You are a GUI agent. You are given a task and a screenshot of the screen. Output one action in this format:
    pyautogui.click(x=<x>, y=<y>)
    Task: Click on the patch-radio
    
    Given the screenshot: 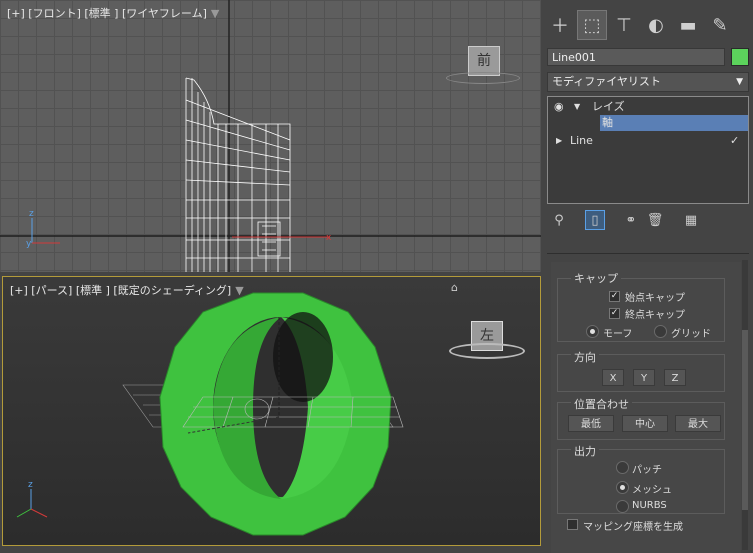 What is the action you would take?
    pyautogui.click(x=622, y=467)
    